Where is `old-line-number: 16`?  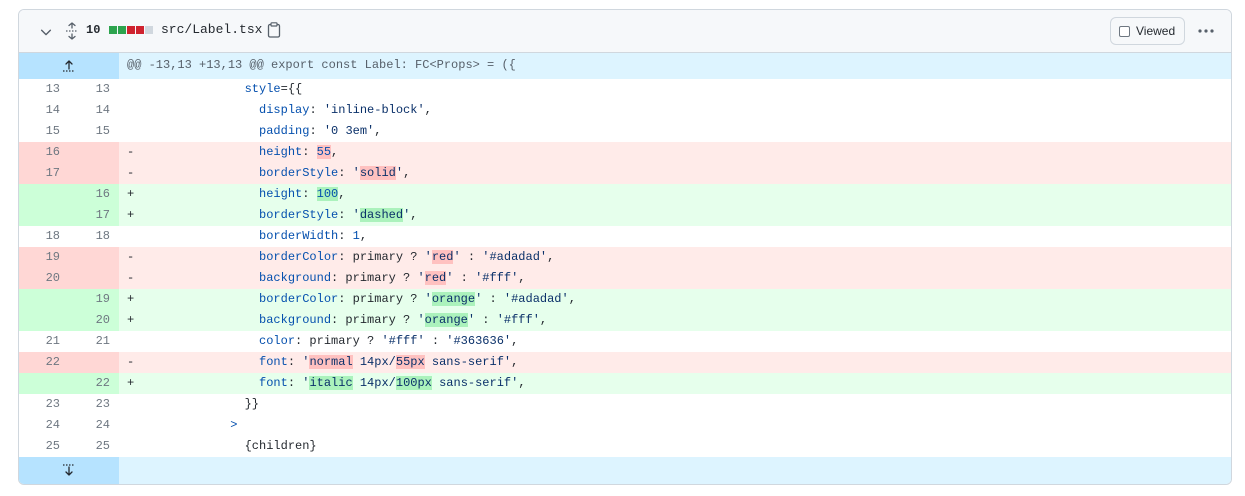 old-line-number: 16 is located at coordinates (44, 152).